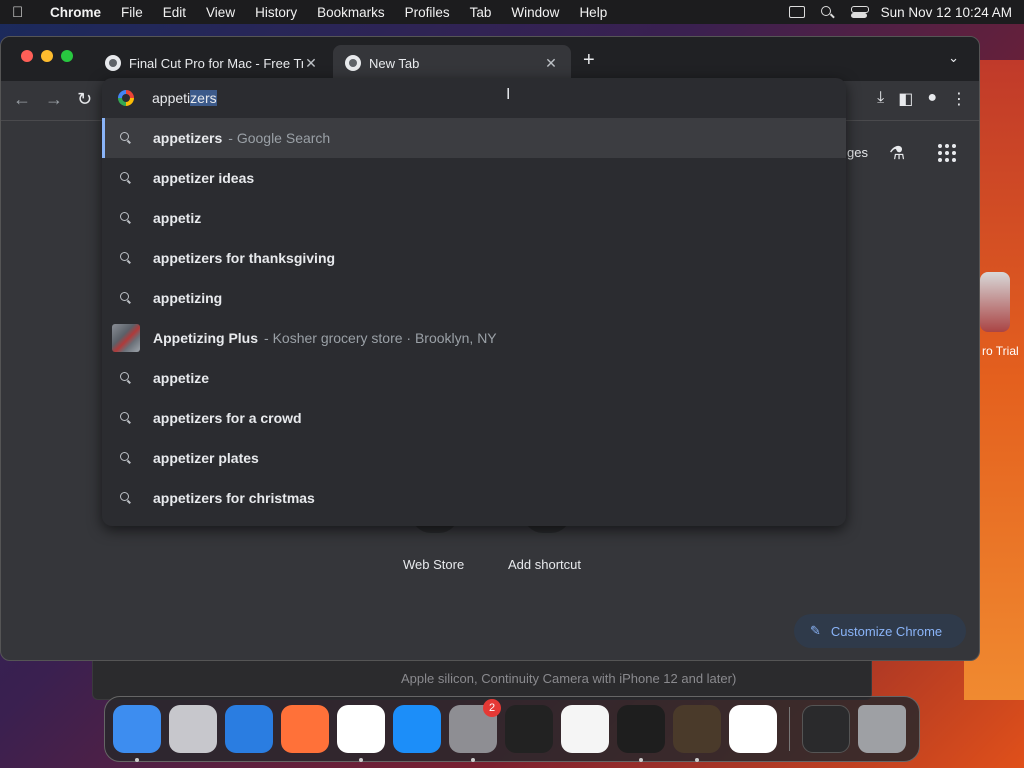 The image size is (1024, 768). I want to click on profile-icon: ●, so click(932, 99).